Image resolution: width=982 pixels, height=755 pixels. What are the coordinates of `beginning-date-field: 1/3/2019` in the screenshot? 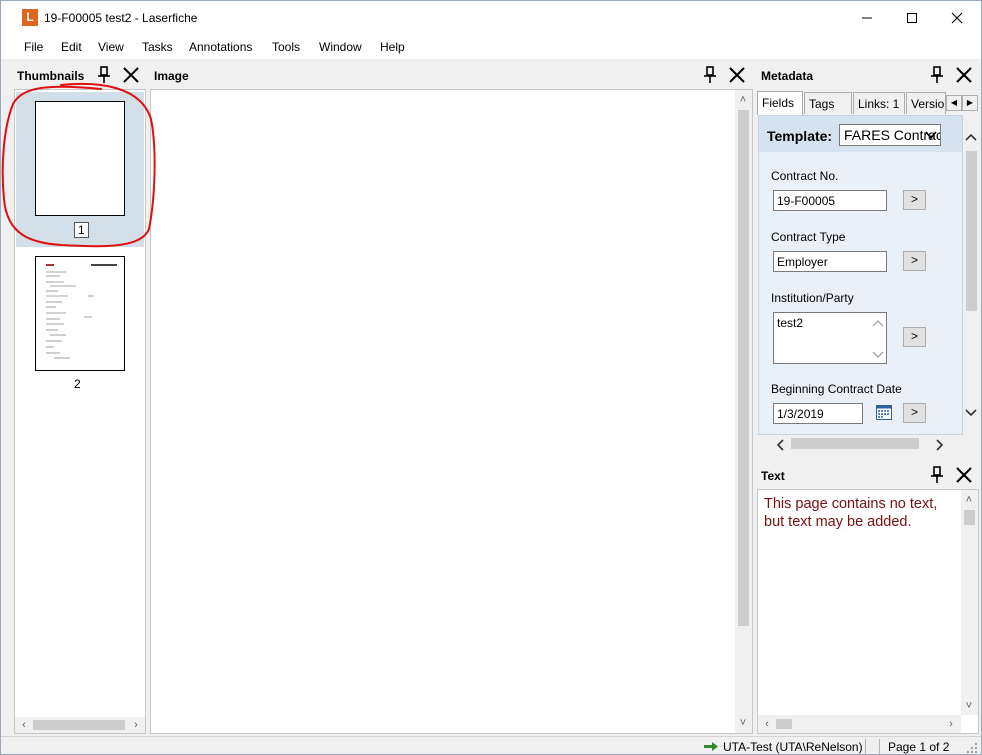 It's located at (818, 413).